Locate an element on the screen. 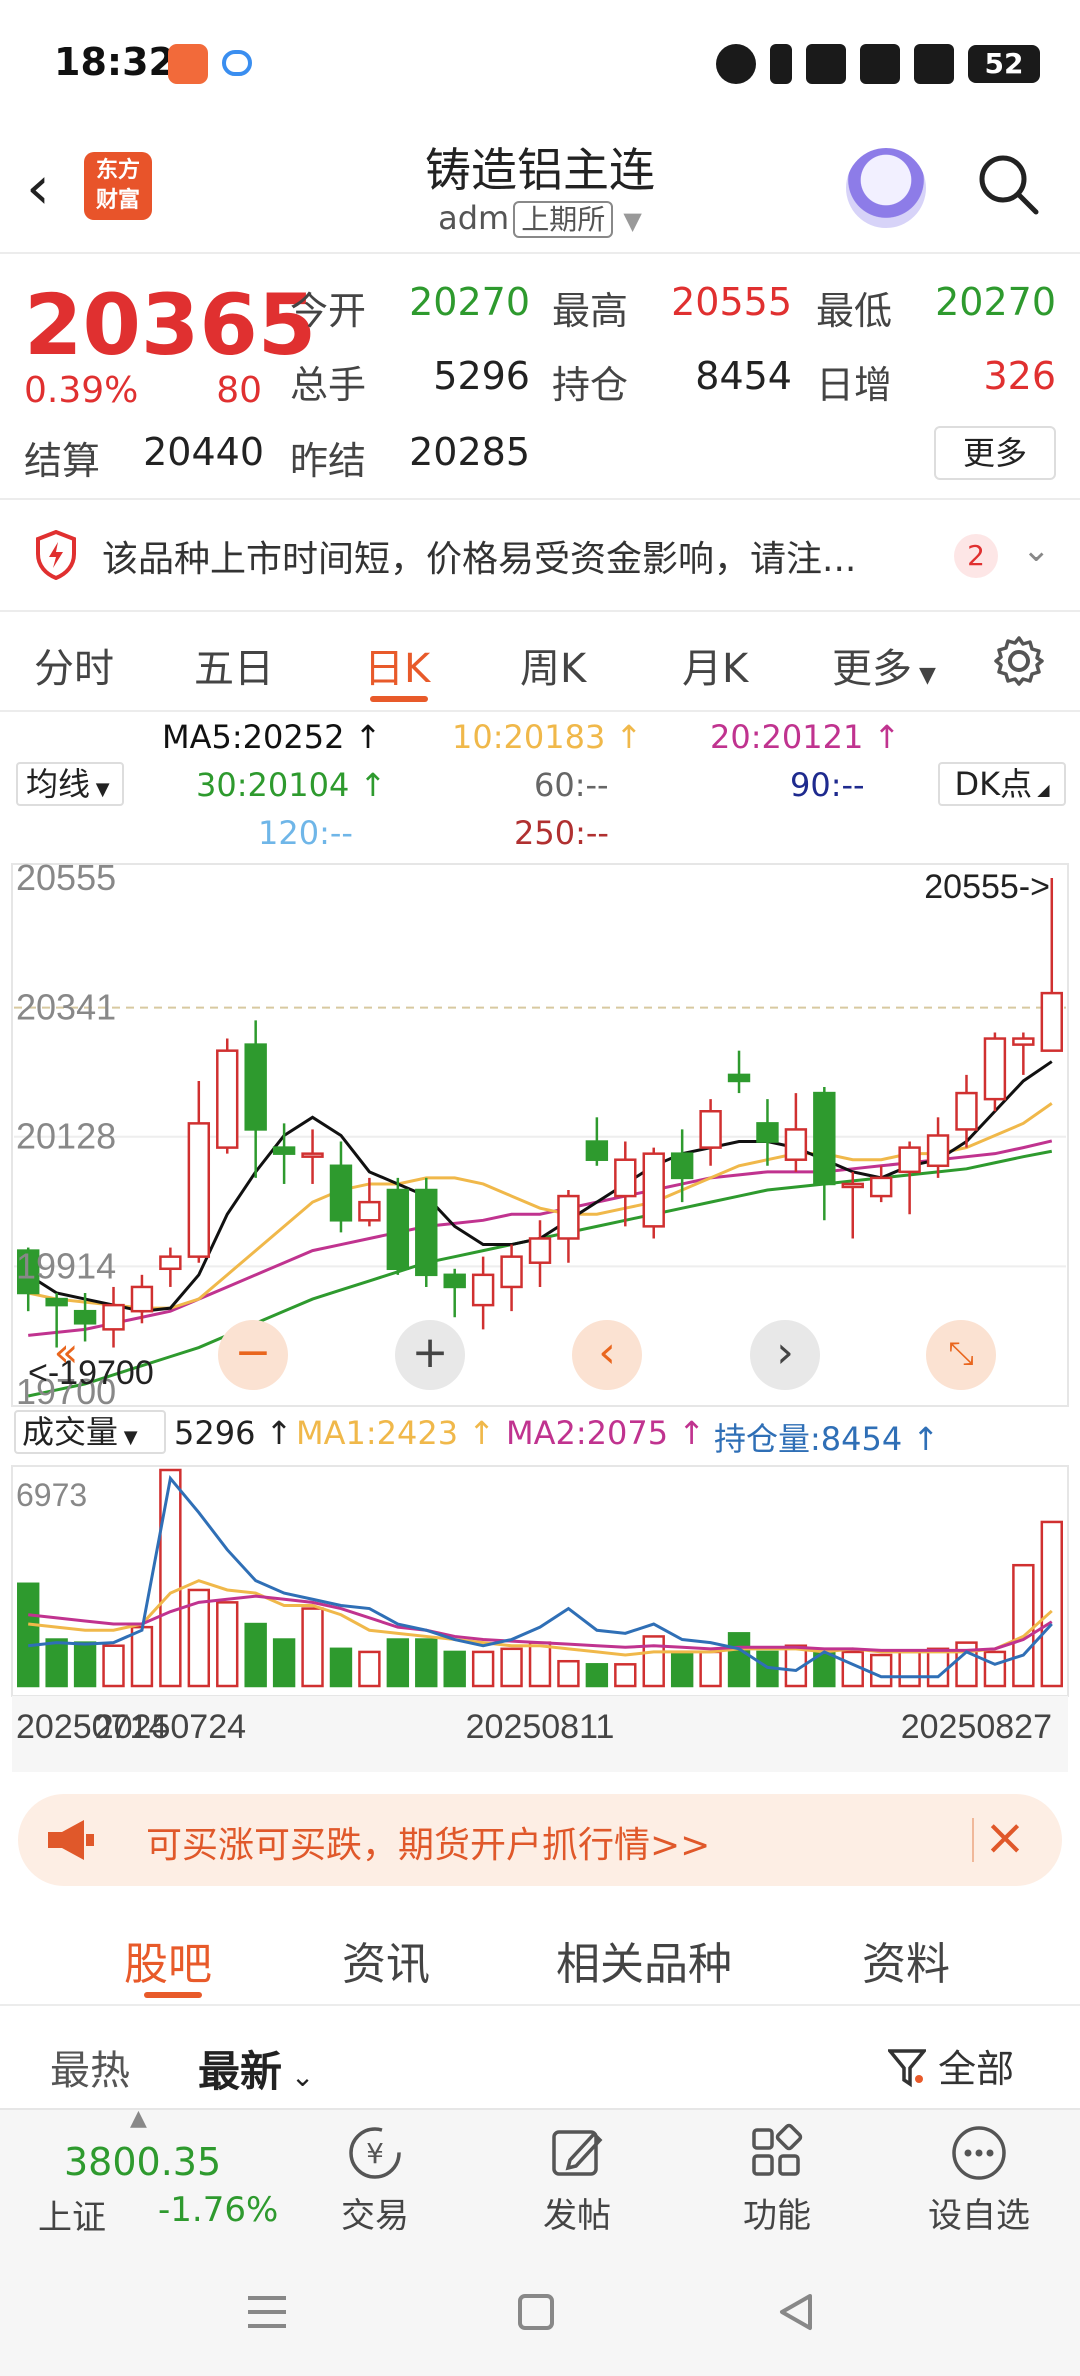  nav-functions: 功能 is located at coordinates (777, 2179).